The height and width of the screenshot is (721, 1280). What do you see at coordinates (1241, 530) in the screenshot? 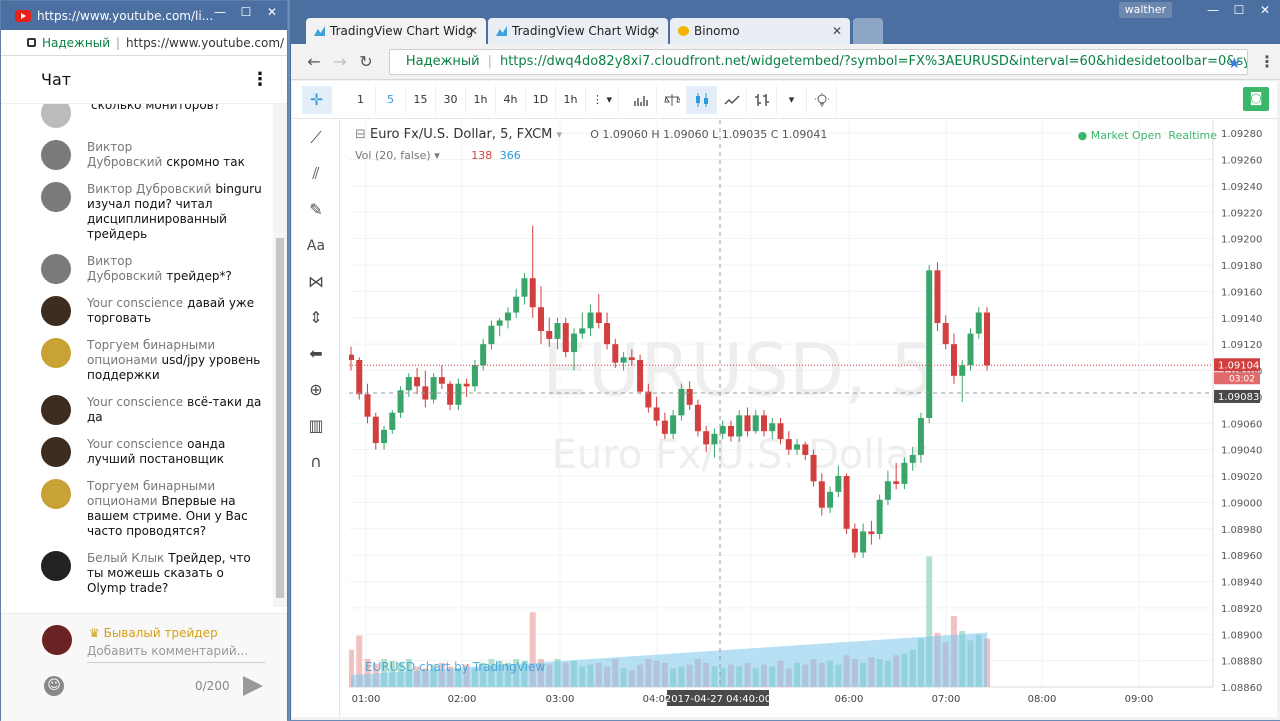
I see `price-tick-label: 1.08980` at bounding box center [1241, 530].